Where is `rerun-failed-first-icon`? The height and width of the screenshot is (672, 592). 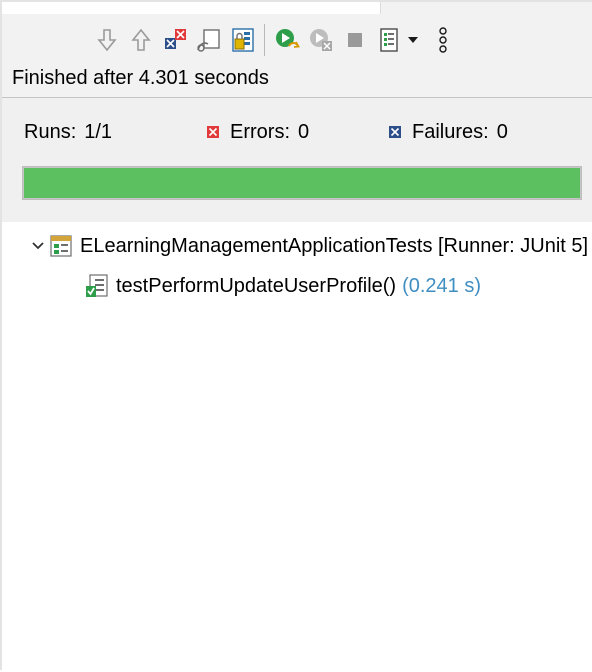
rerun-failed-first-icon is located at coordinates (321, 40).